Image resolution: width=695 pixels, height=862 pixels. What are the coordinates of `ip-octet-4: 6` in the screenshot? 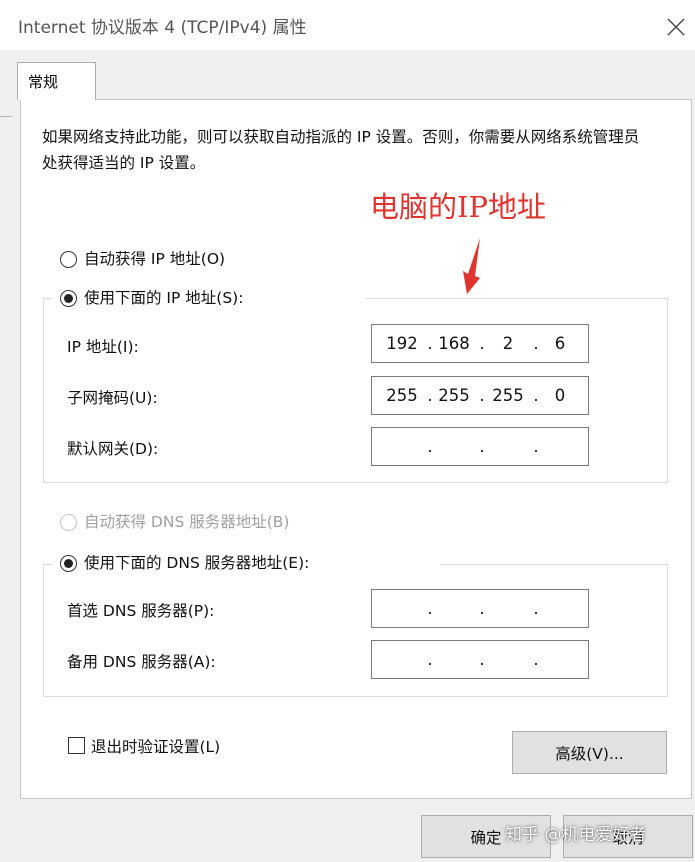 It's located at (560, 343).